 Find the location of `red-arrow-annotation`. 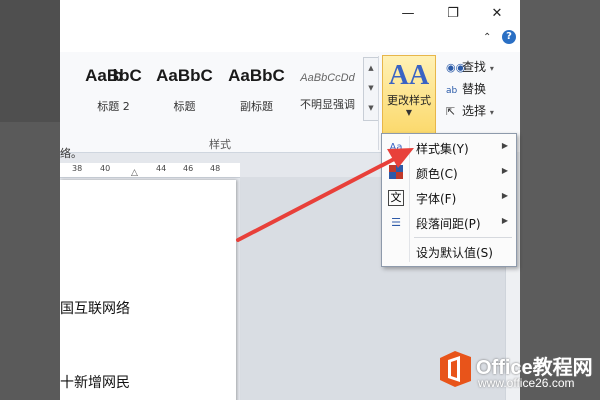

red-arrow-annotation is located at coordinates (325, 195).